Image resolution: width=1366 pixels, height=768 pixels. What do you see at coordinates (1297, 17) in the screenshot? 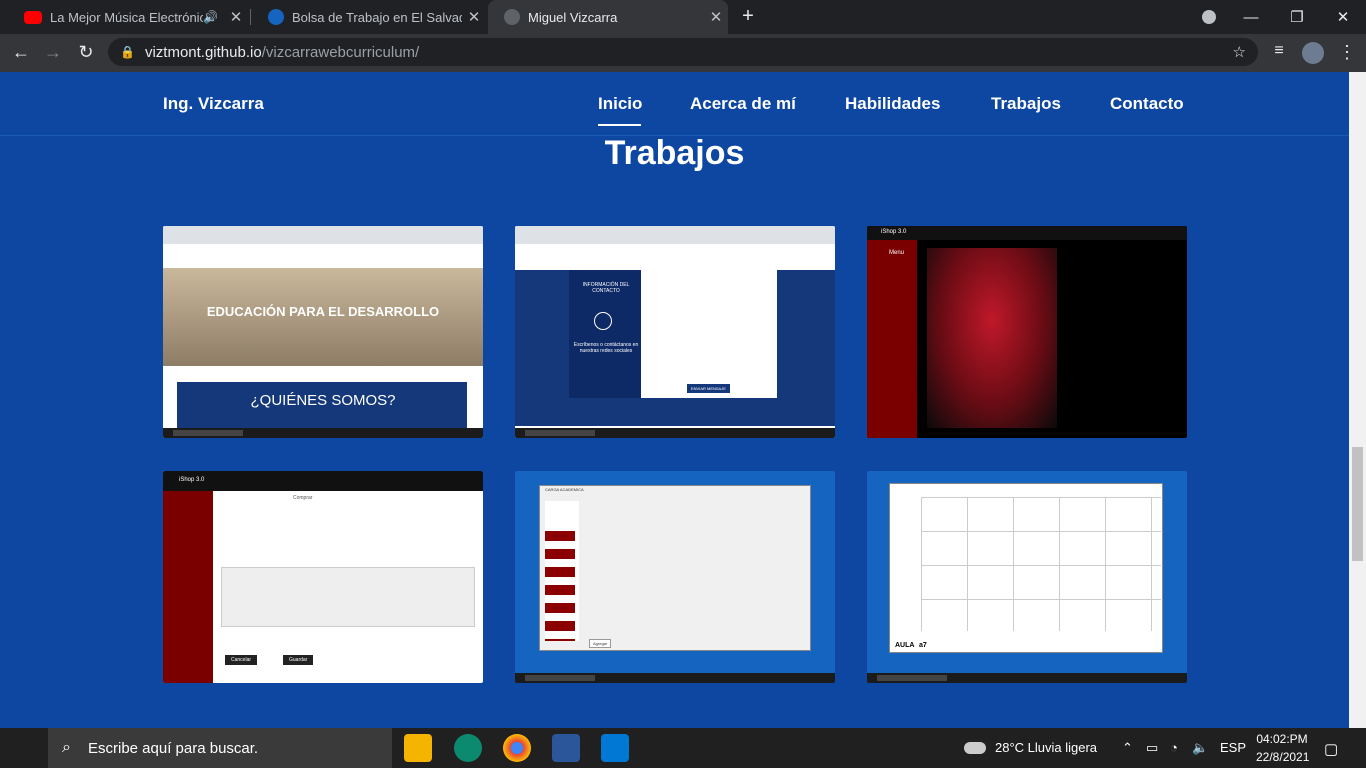
I see `restore-icon: ❐` at bounding box center [1297, 17].